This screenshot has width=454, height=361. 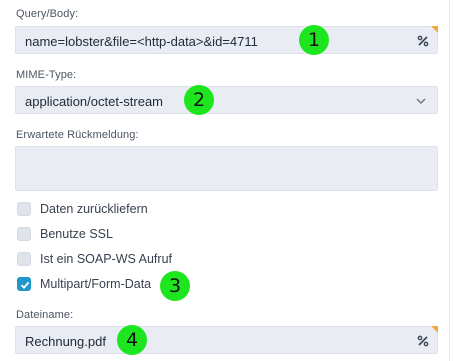 What do you see at coordinates (45, 315) in the screenshot?
I see `filename-label: Dateiname:` at bounding box center [45, 315].